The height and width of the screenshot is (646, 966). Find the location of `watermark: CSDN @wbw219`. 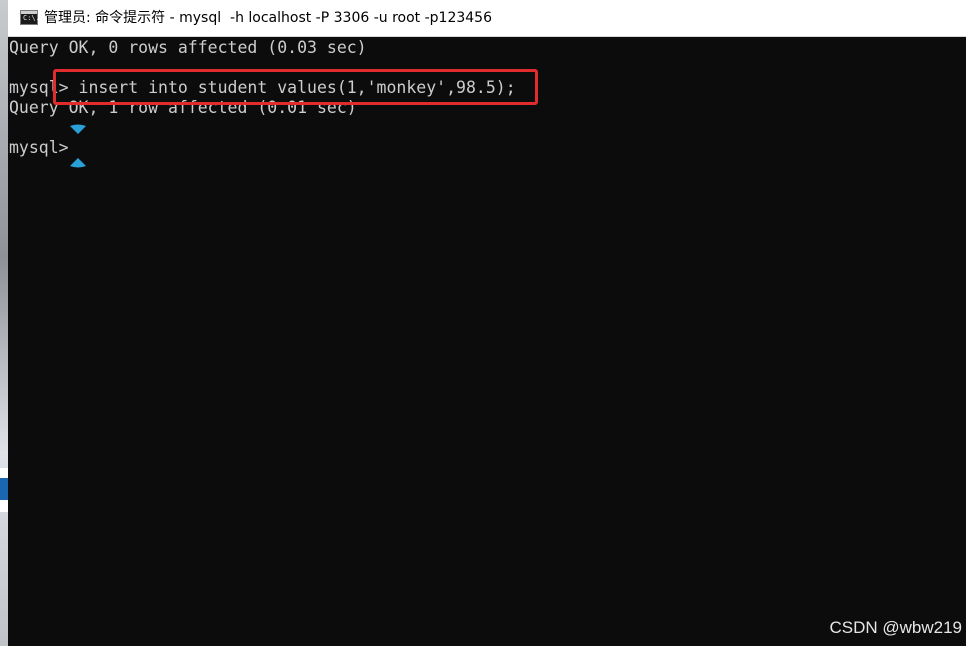

watermark: CSDN @wbw219 is located at coordinates (895, 627).